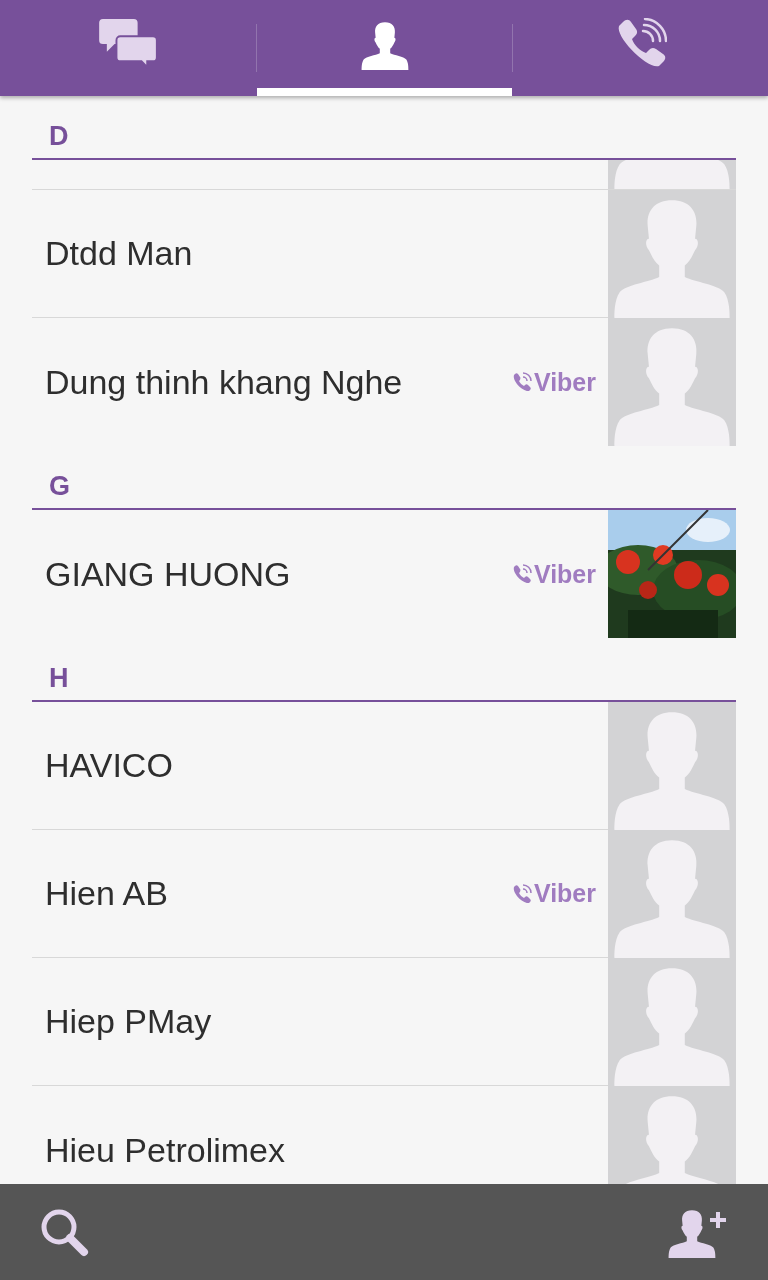 The image size is (768, 1280). What do you see at coordinates (224, 382) in the screenshot?
I see `contact-name: Dung thinh khang Nghe` at bounding box center [224, 382].